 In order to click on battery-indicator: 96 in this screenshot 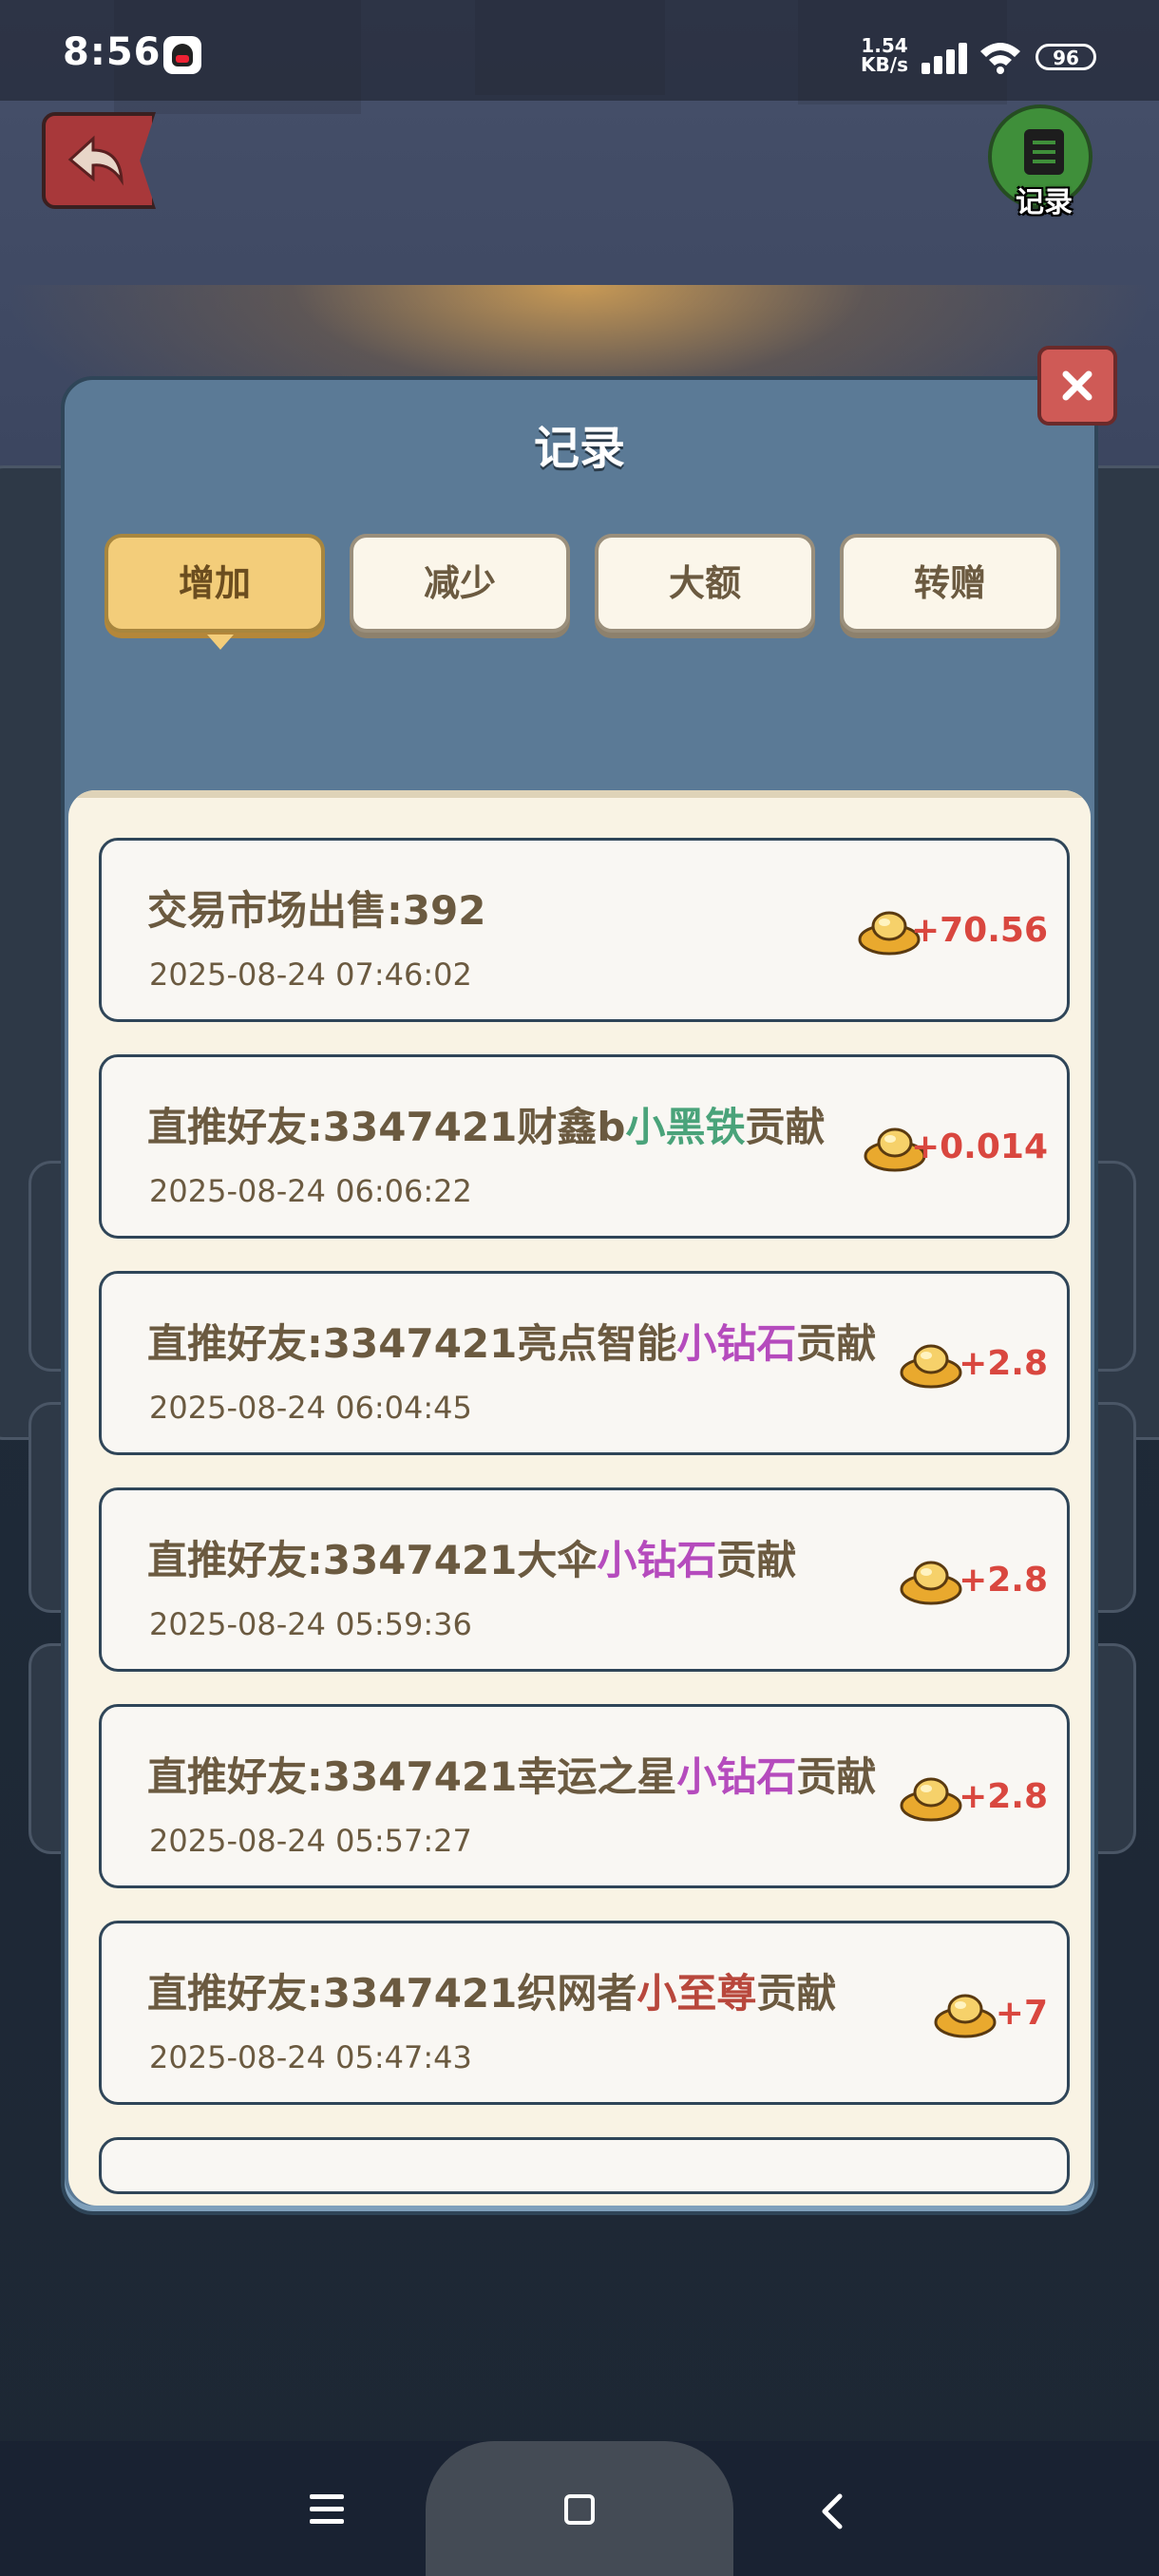, I will do `click(1066, 57)`.